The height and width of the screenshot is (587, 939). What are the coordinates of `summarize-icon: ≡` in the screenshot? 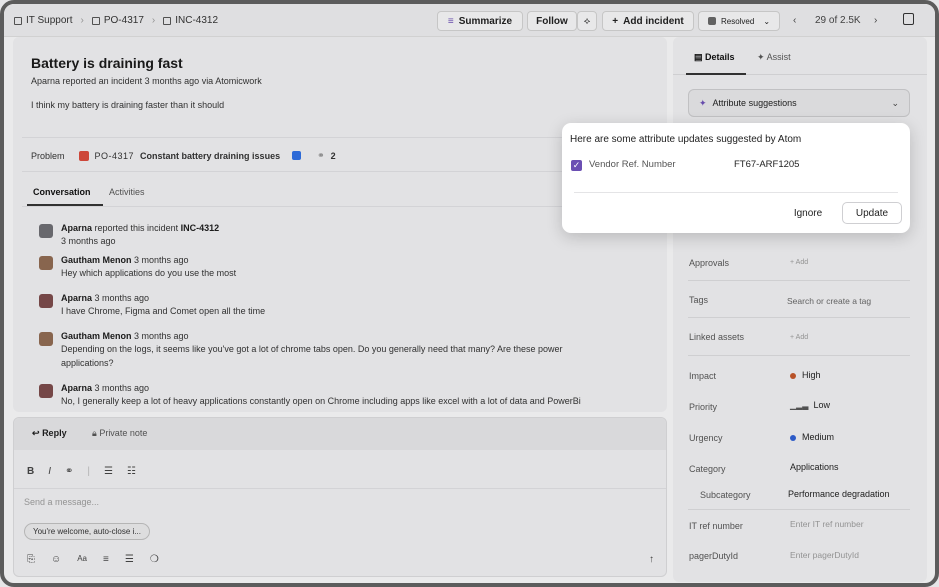 It's located at (450, 21).